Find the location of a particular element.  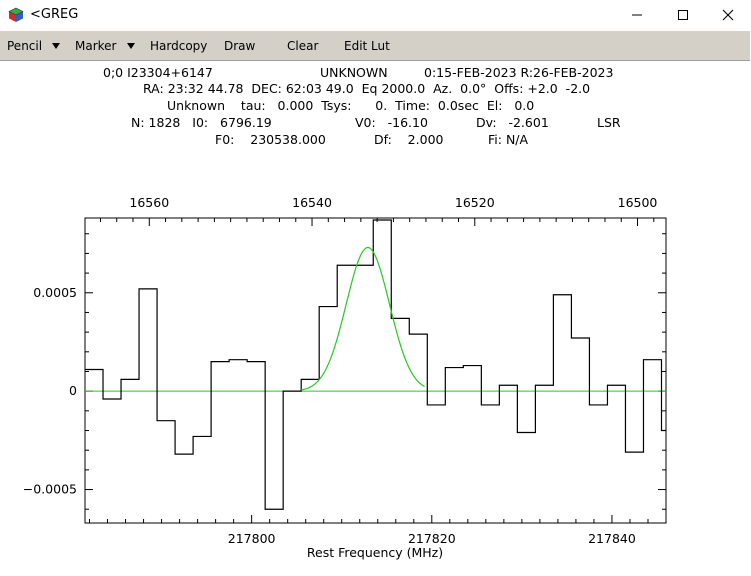

y-tick-label: −0.0005 is located at coordinates (50, 489).